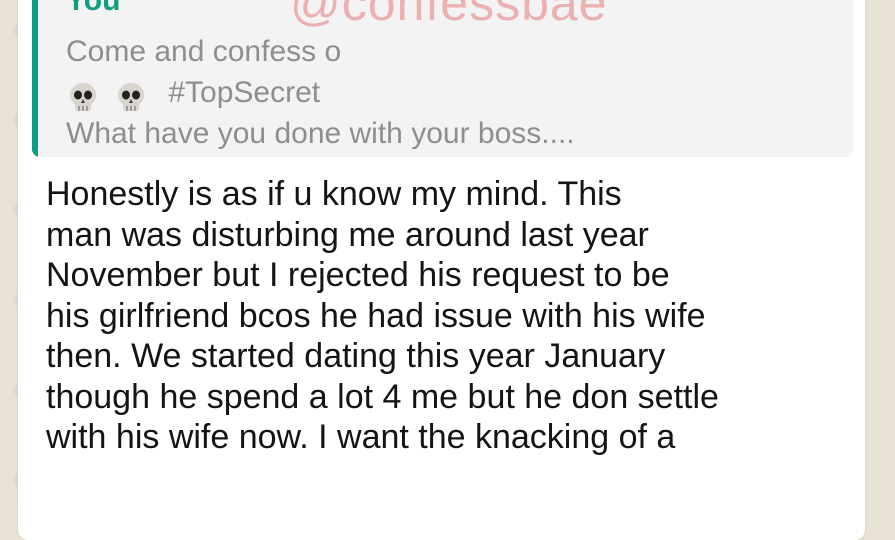 The height and width of the screenshot is (540, 895). Describe the element at coordinates (347, 234) in the screenshot. I see `message-line: man was disturbing me around last year` at that location.